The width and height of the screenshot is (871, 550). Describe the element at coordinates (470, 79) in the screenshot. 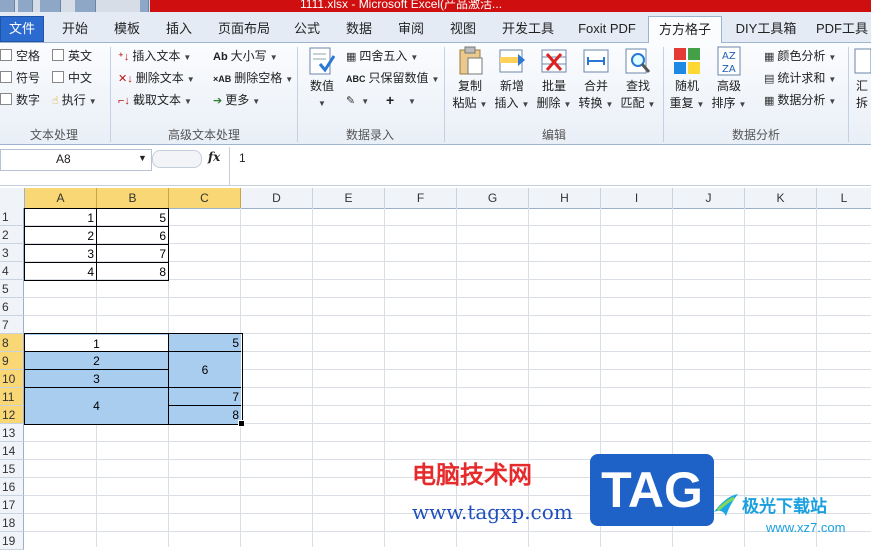

I see `copy-paste-button: 复制 粘贴 ▼` at that location.